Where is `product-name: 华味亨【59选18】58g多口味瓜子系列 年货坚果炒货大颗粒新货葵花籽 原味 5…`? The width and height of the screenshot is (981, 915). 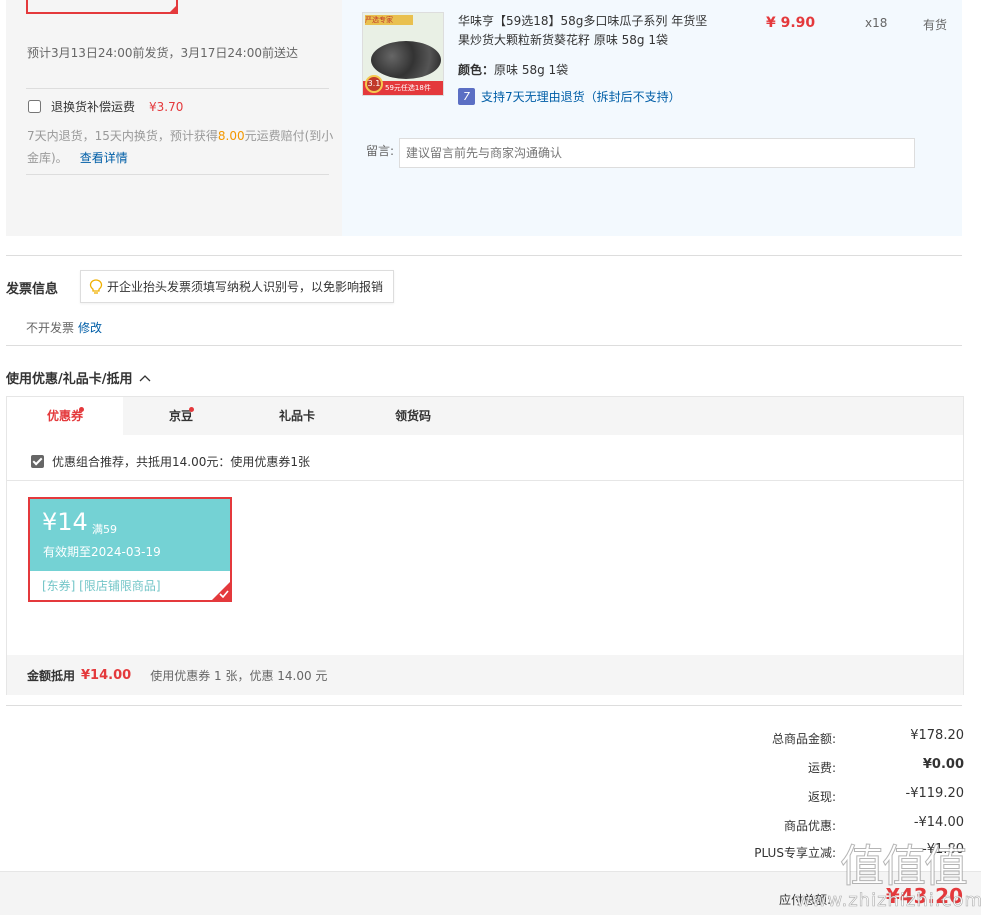
product-name: 华味亨【59选18】58g多口味瓜子系列 年货坚果炒货大颗粒新货葵花籽 原味 5… is located at coordinates (583, 31).